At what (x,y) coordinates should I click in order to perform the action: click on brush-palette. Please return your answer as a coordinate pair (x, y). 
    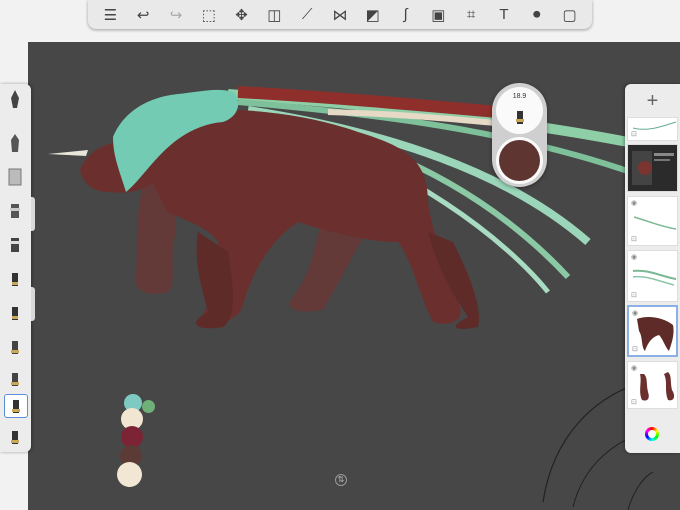
    Looking at the image, I should click on (15, 268).